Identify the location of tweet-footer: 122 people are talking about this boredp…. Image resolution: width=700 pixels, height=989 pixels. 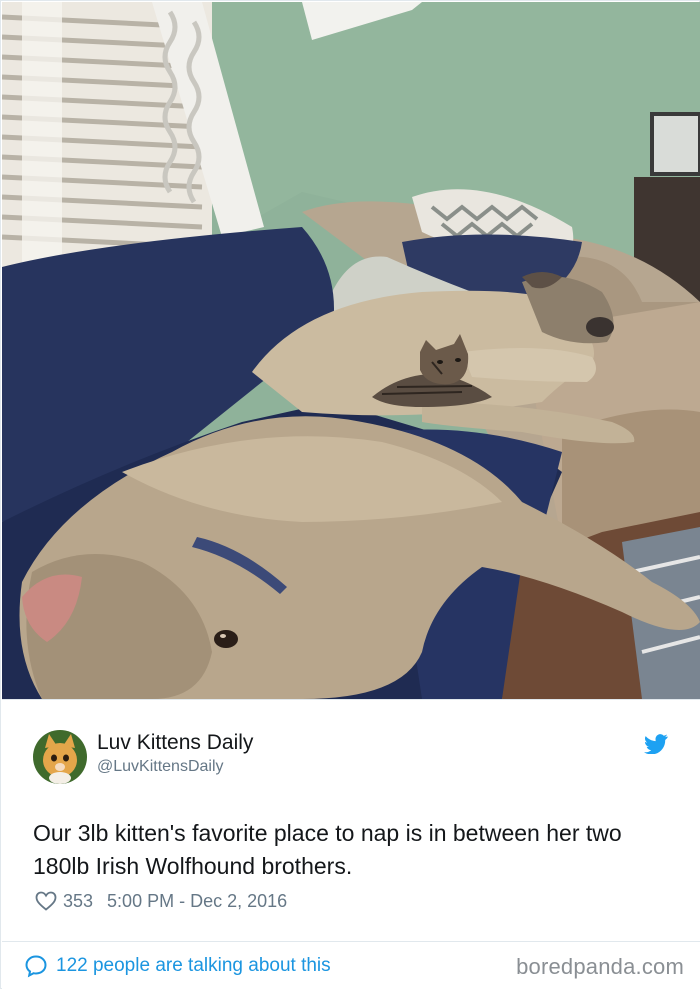
(351, 965).